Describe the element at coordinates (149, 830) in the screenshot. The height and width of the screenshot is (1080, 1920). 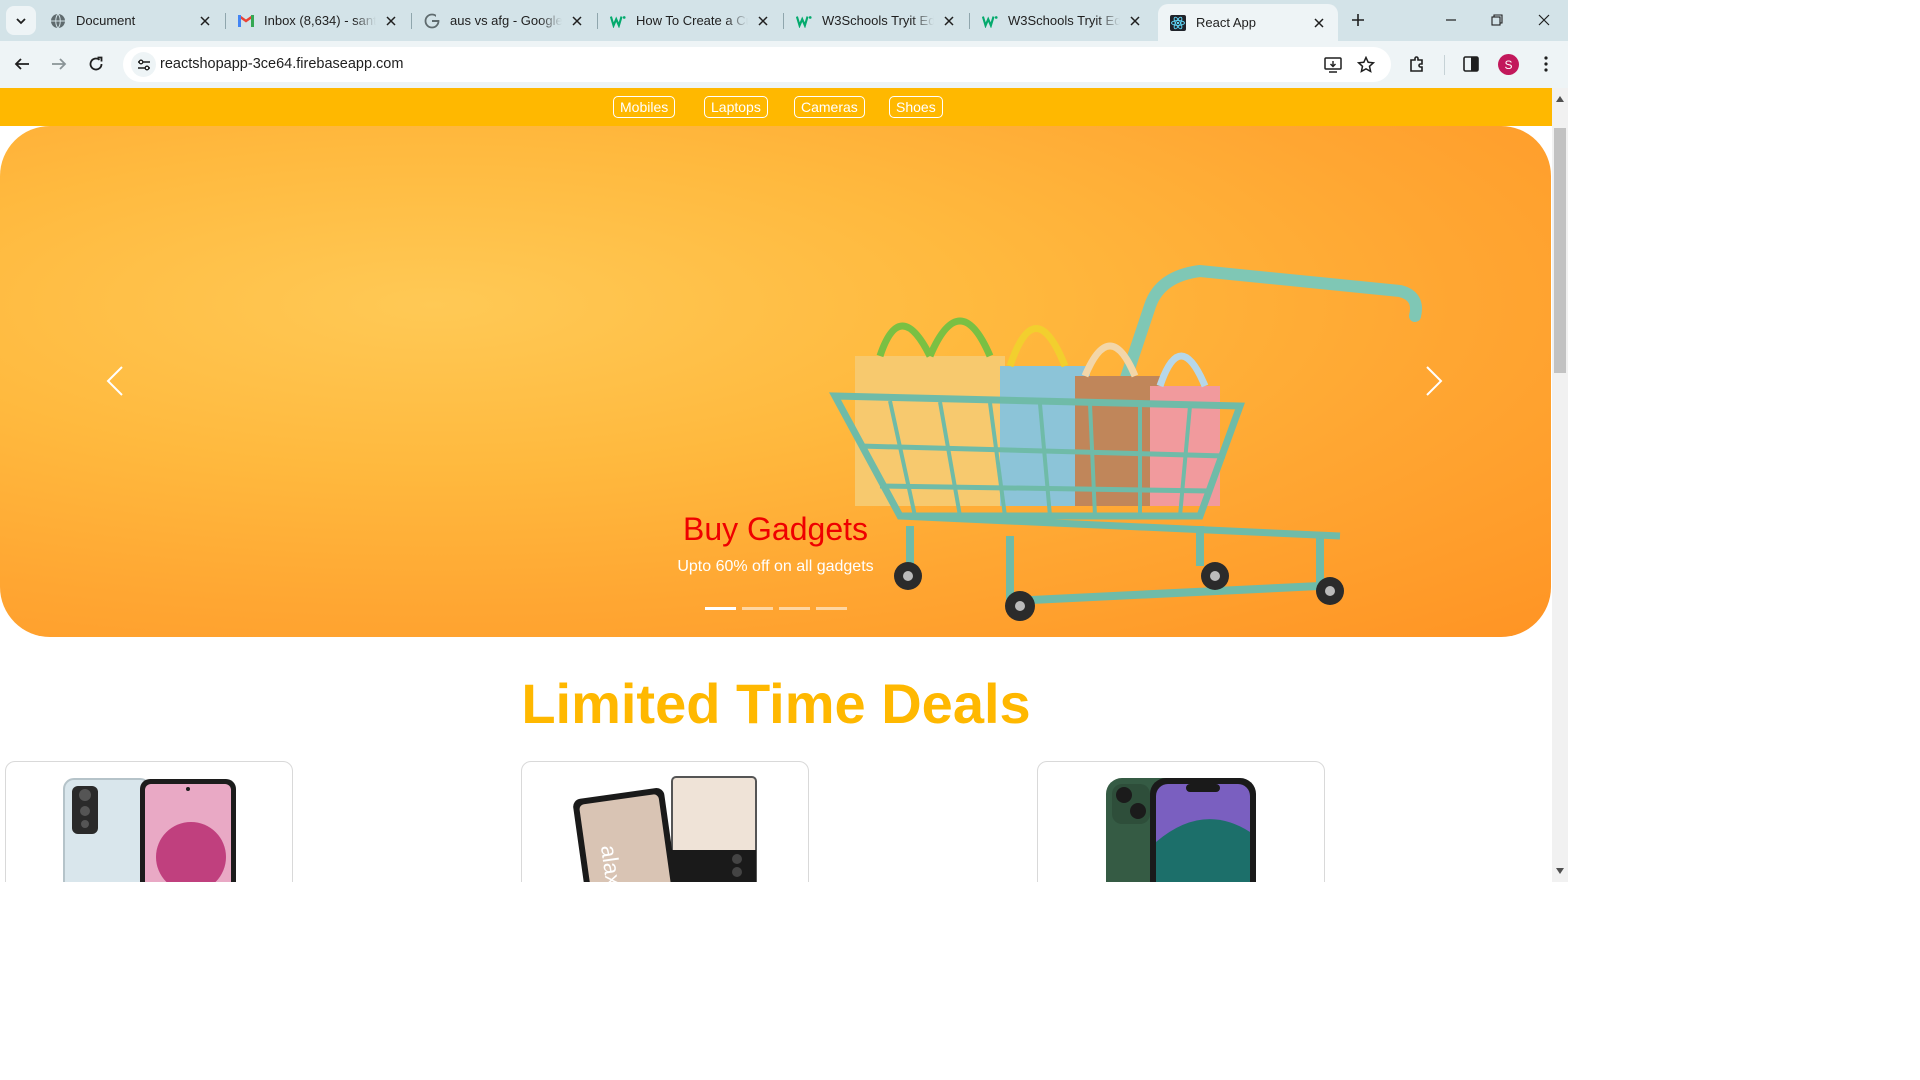
I see `redmi-phone-image` at that location.